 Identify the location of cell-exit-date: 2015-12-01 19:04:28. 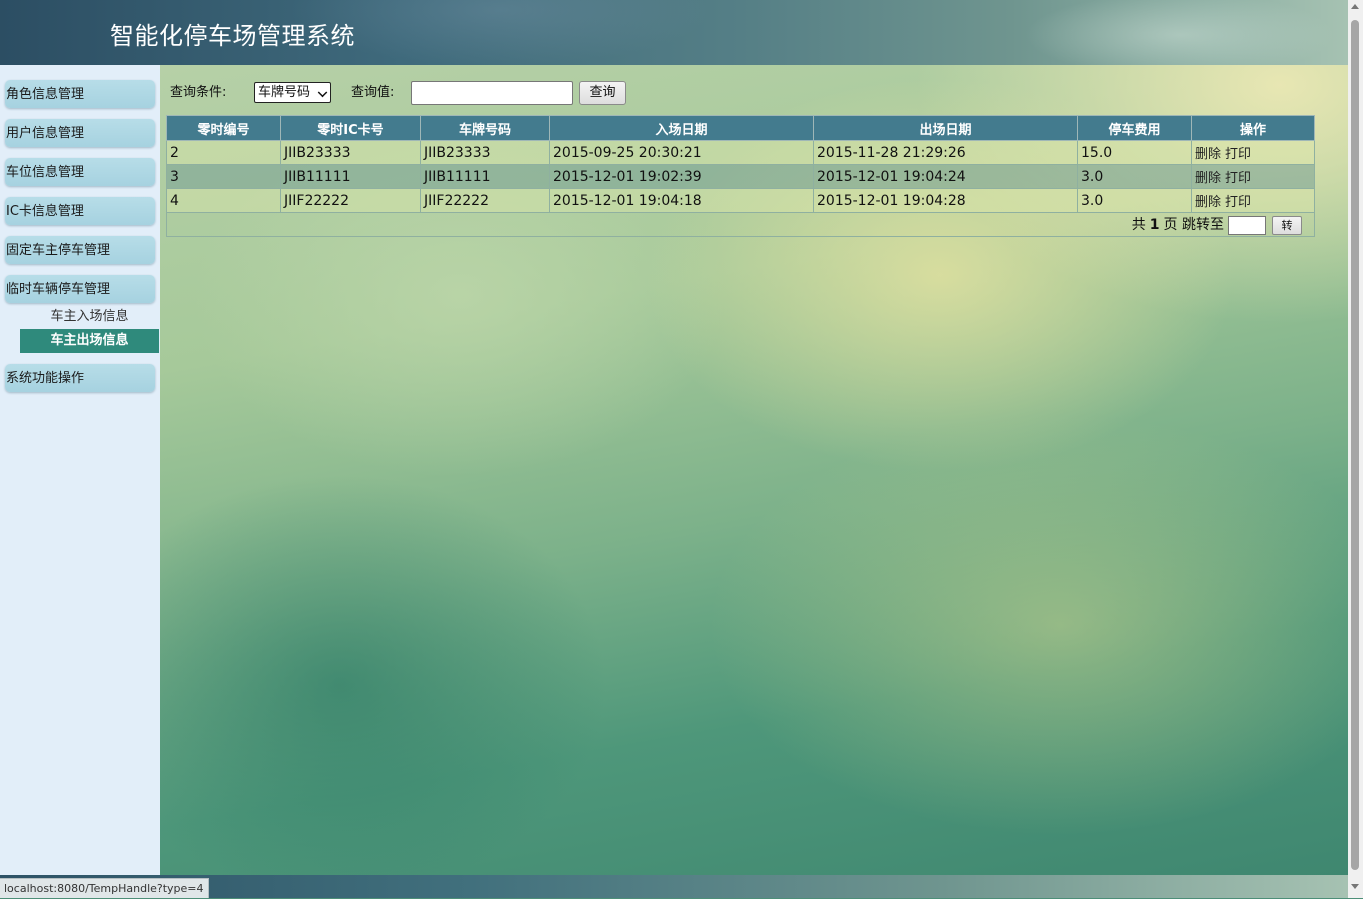
(945, 200).